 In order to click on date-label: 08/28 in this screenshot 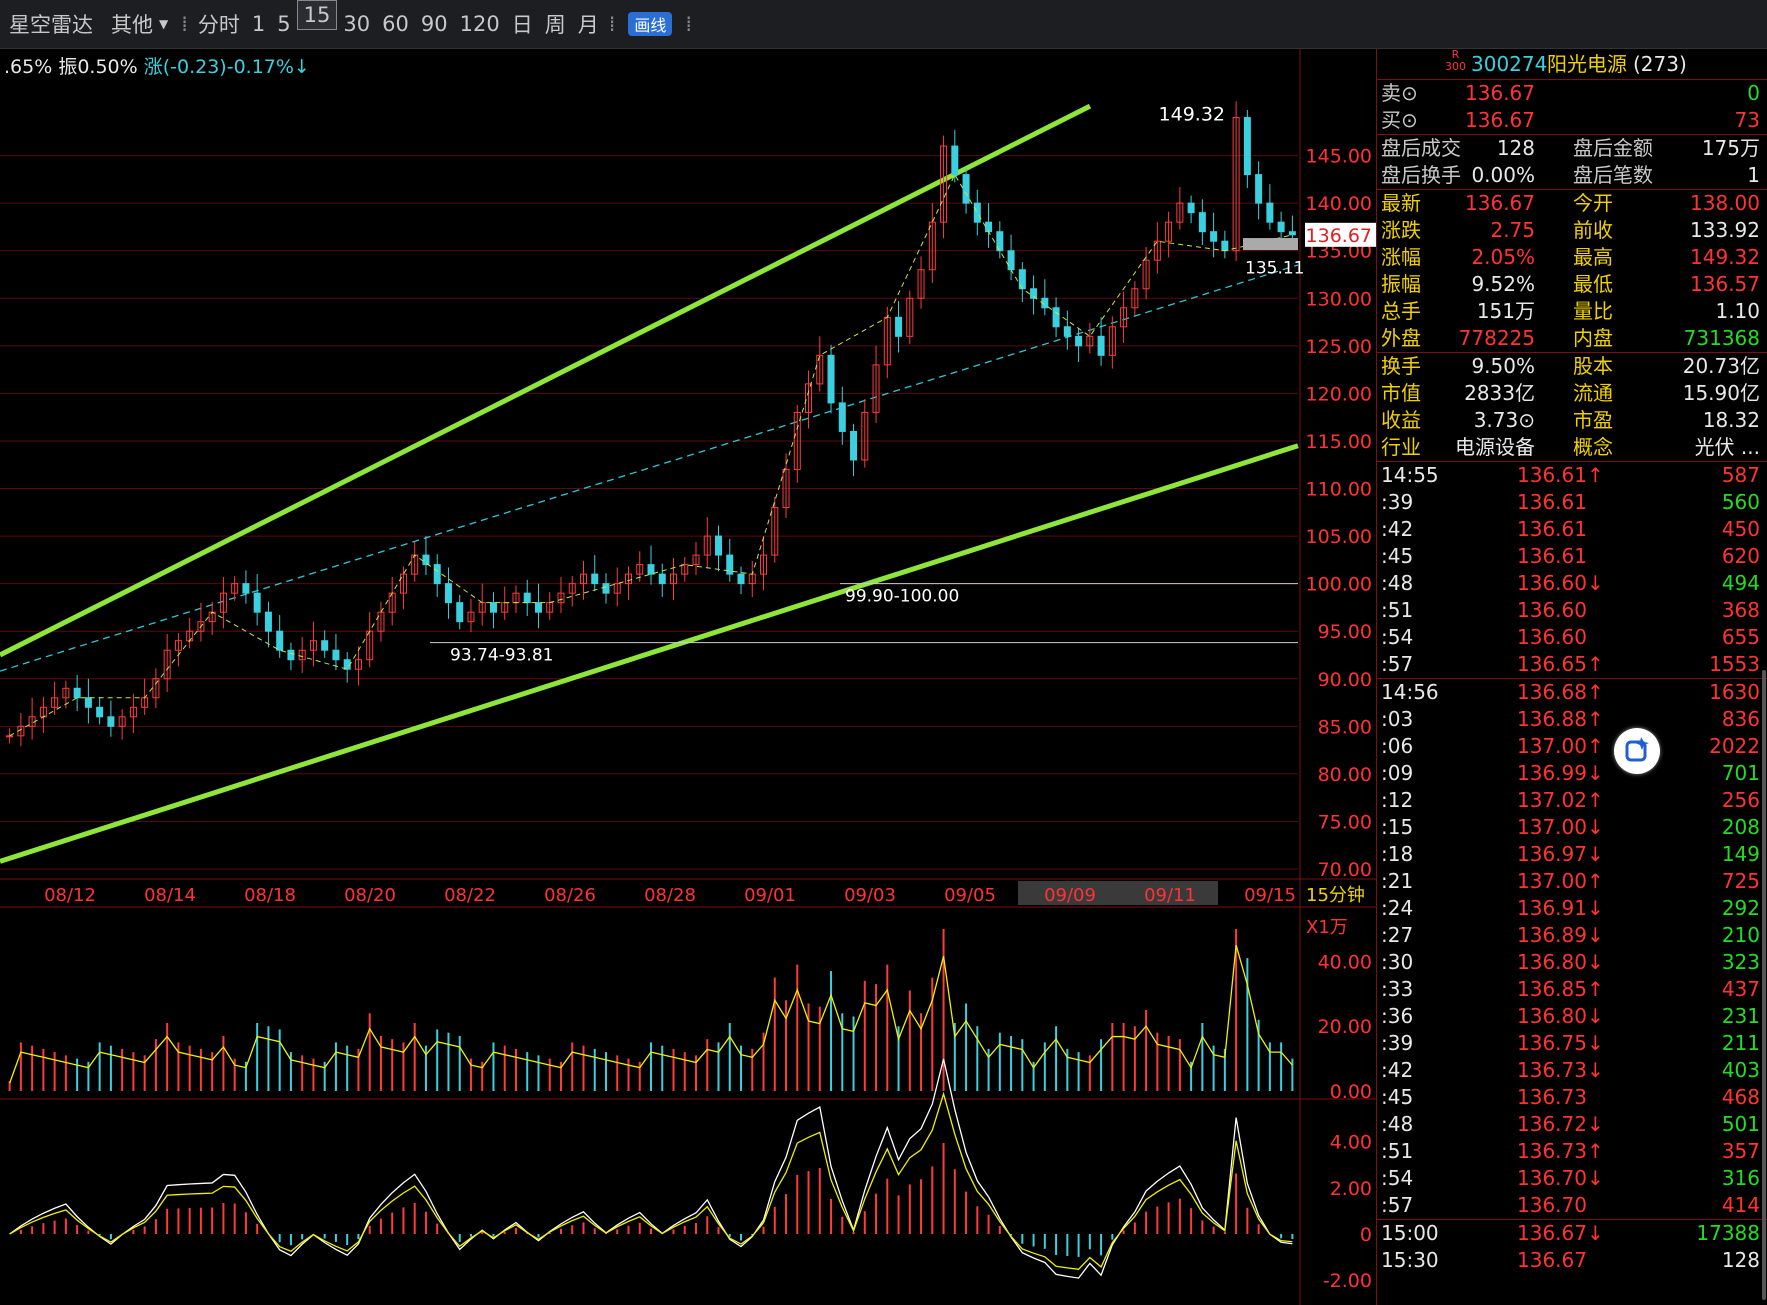, I will do `click(670, 895)`.